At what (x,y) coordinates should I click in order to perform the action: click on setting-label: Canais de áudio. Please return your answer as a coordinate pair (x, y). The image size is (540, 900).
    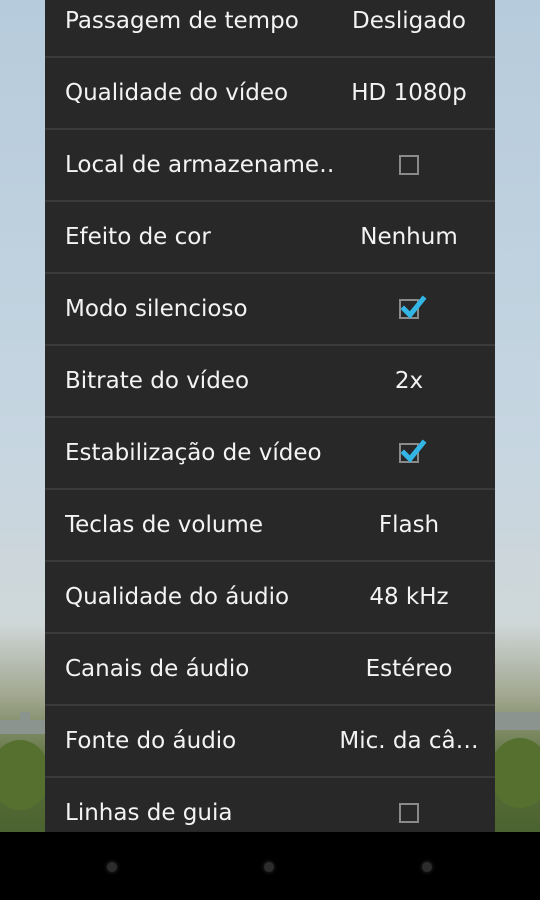
    Looking at the image, I should click on (157, 669).